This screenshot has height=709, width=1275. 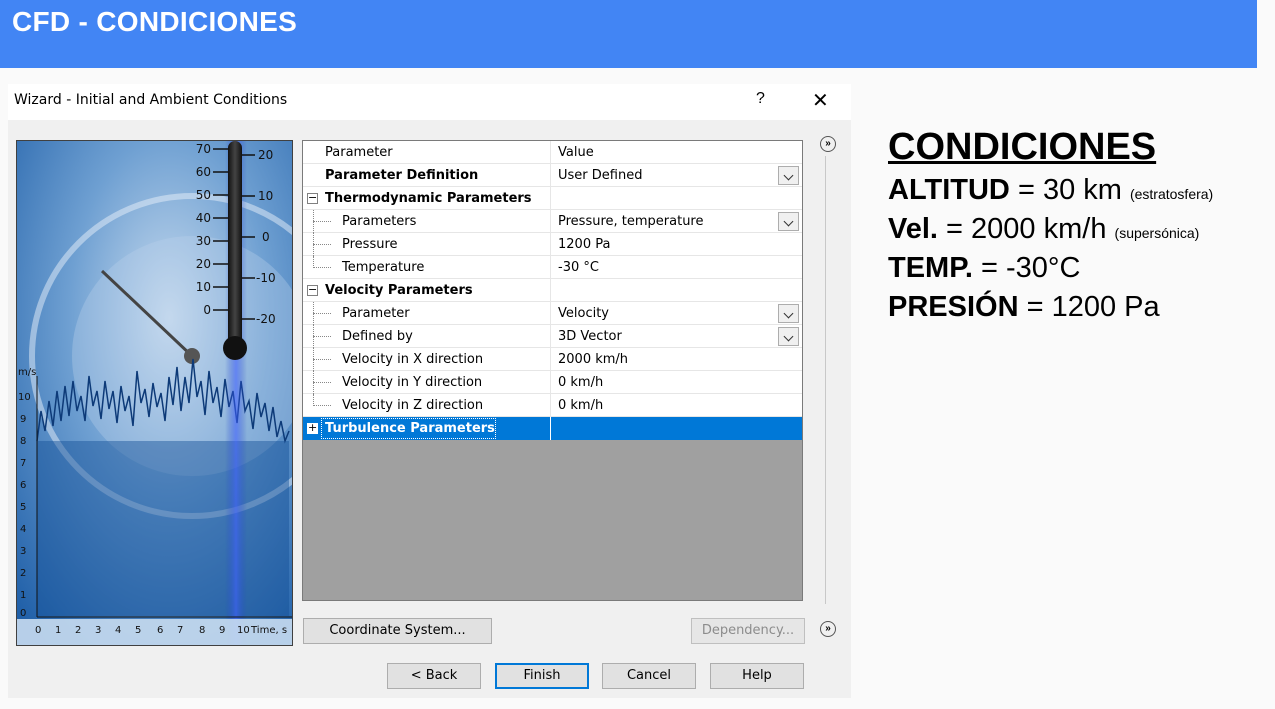 What do you see at coordinates (266, 319) in the screenshot?
I see `svg-text: -20` at bounding box center [266, 319].